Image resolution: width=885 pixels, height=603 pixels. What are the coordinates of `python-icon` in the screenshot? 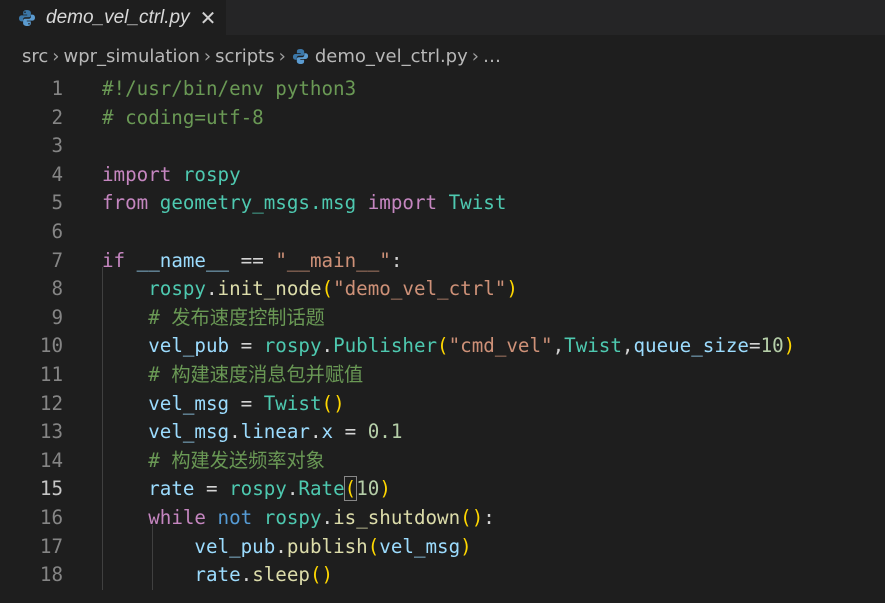 It's located at (27, 18).